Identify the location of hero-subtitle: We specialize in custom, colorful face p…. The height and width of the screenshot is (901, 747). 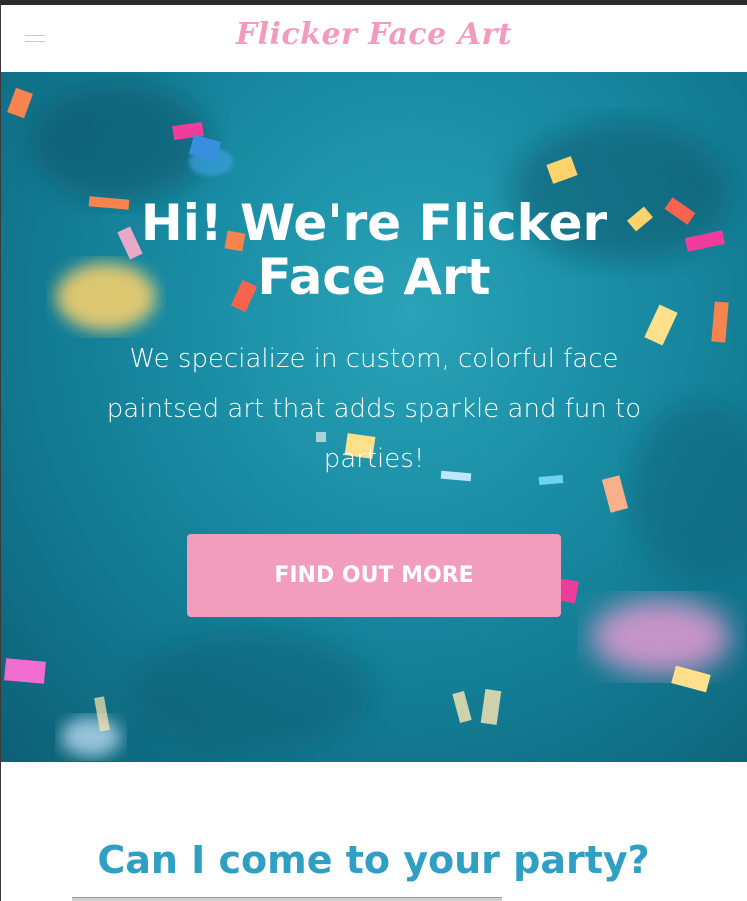
(374, 409).